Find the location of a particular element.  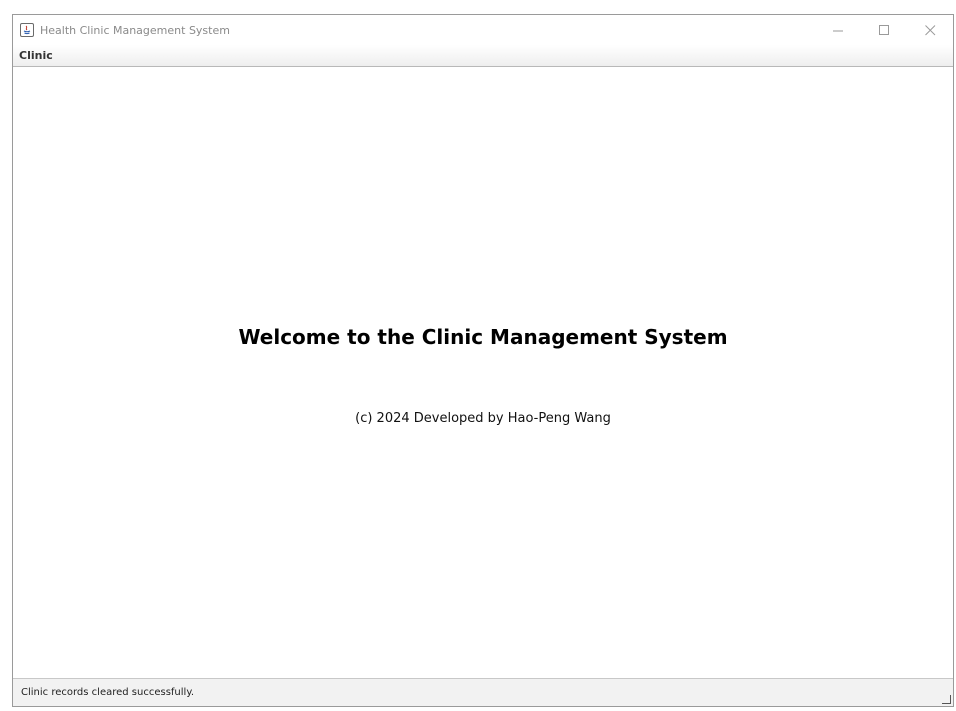

minimize-button is located at coordinates (838, 30).